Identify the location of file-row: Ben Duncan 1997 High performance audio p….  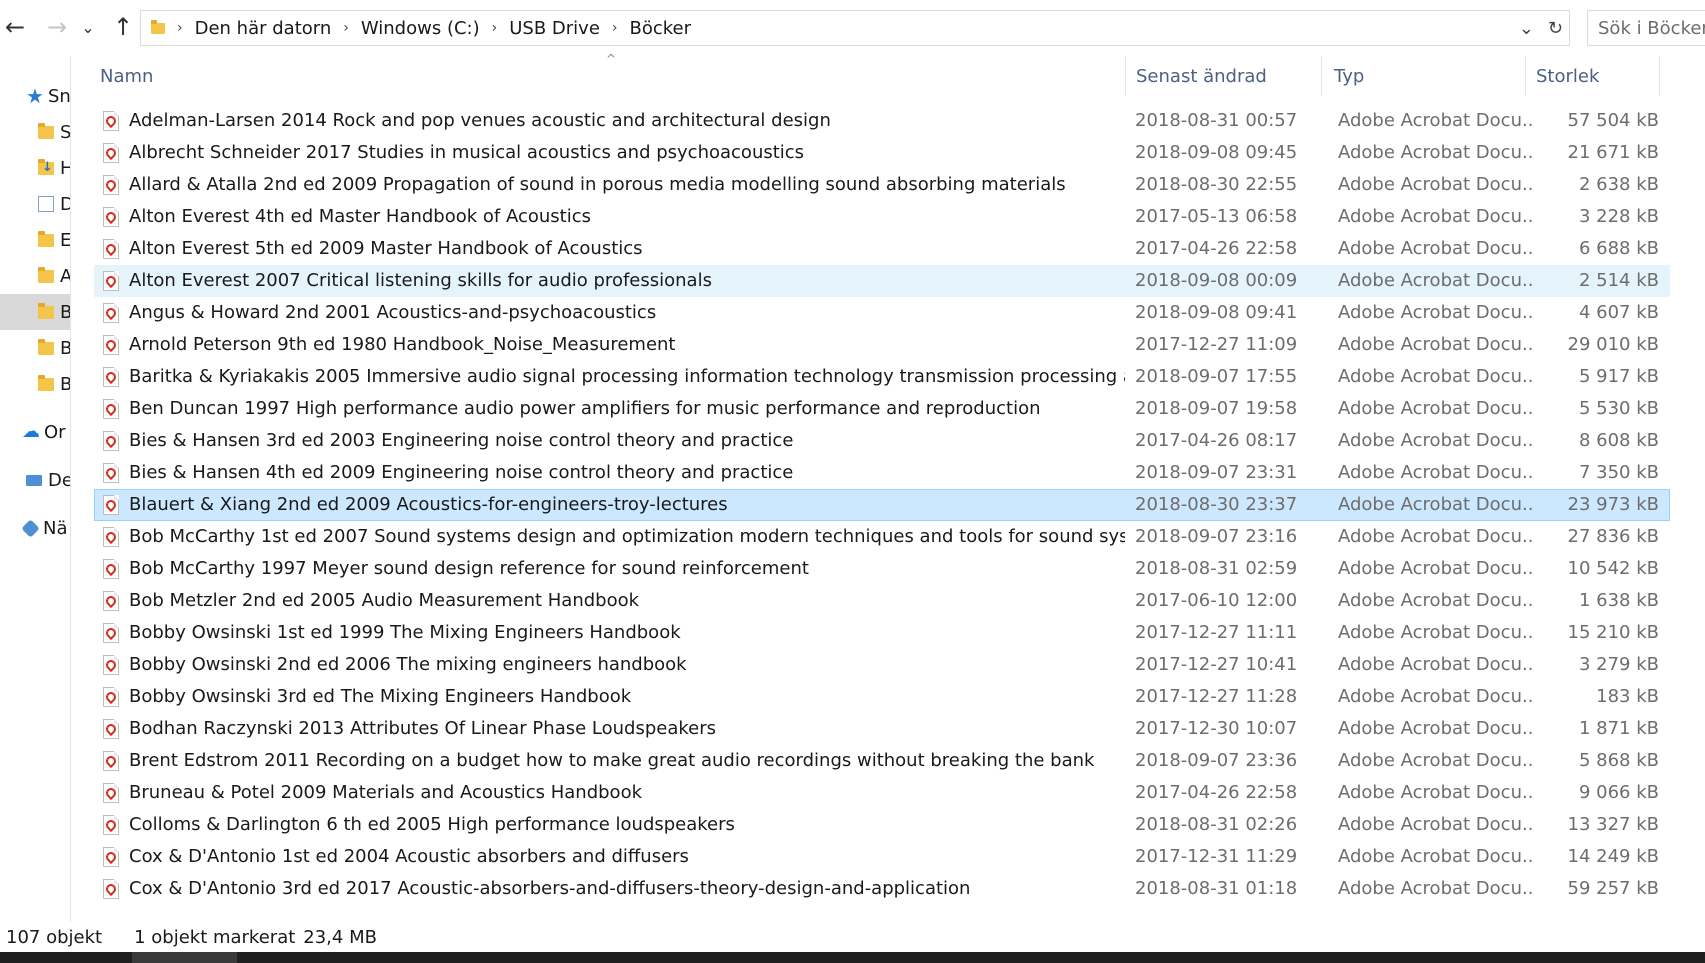
(882, 409).